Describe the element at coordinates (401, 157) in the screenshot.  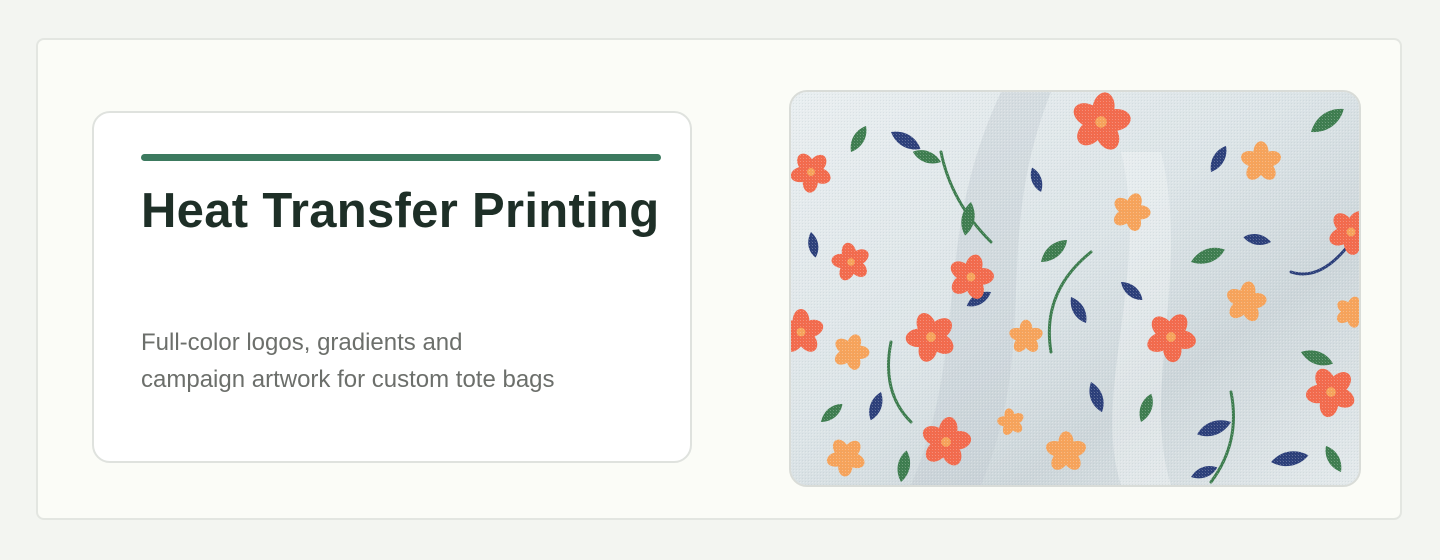
I see `accent-bar` at that location.